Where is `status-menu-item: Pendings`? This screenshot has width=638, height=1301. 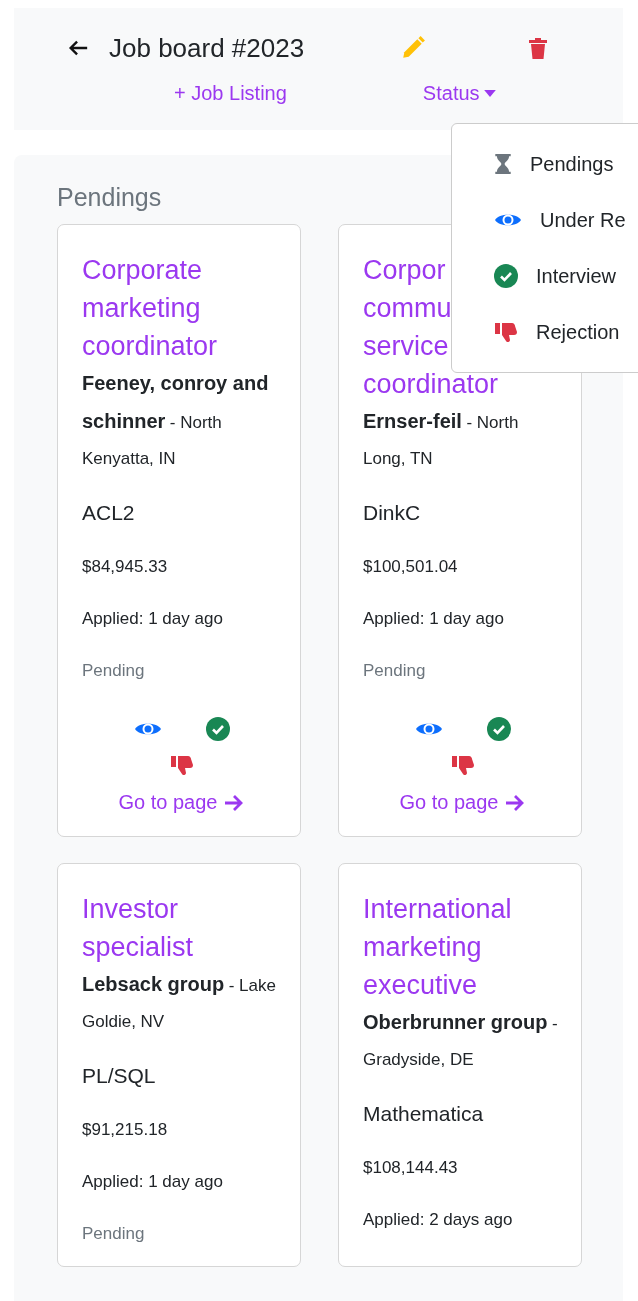
status-menu-item: Pendings is located at coordinates (545, 164).